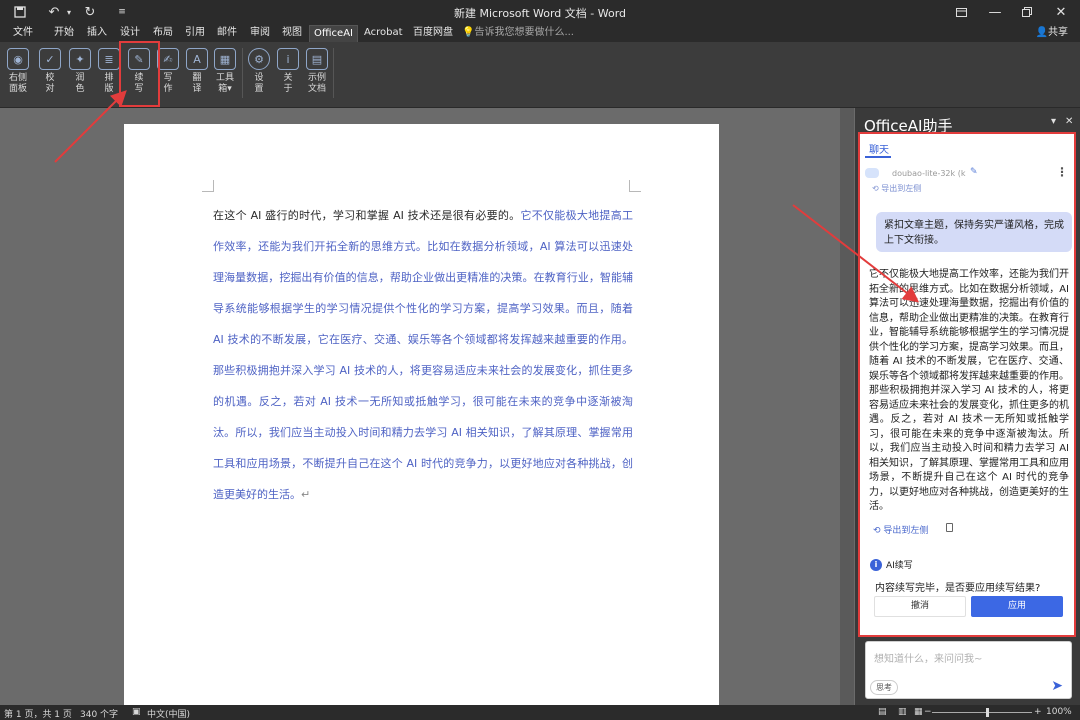 Image resolution: width=1080 pixels, height=720 pixels. I want to click on original-text: 在这个 AI 盛行的时代，学习和掌握 AI 技术还是很有必要的。, so click(367, 215).